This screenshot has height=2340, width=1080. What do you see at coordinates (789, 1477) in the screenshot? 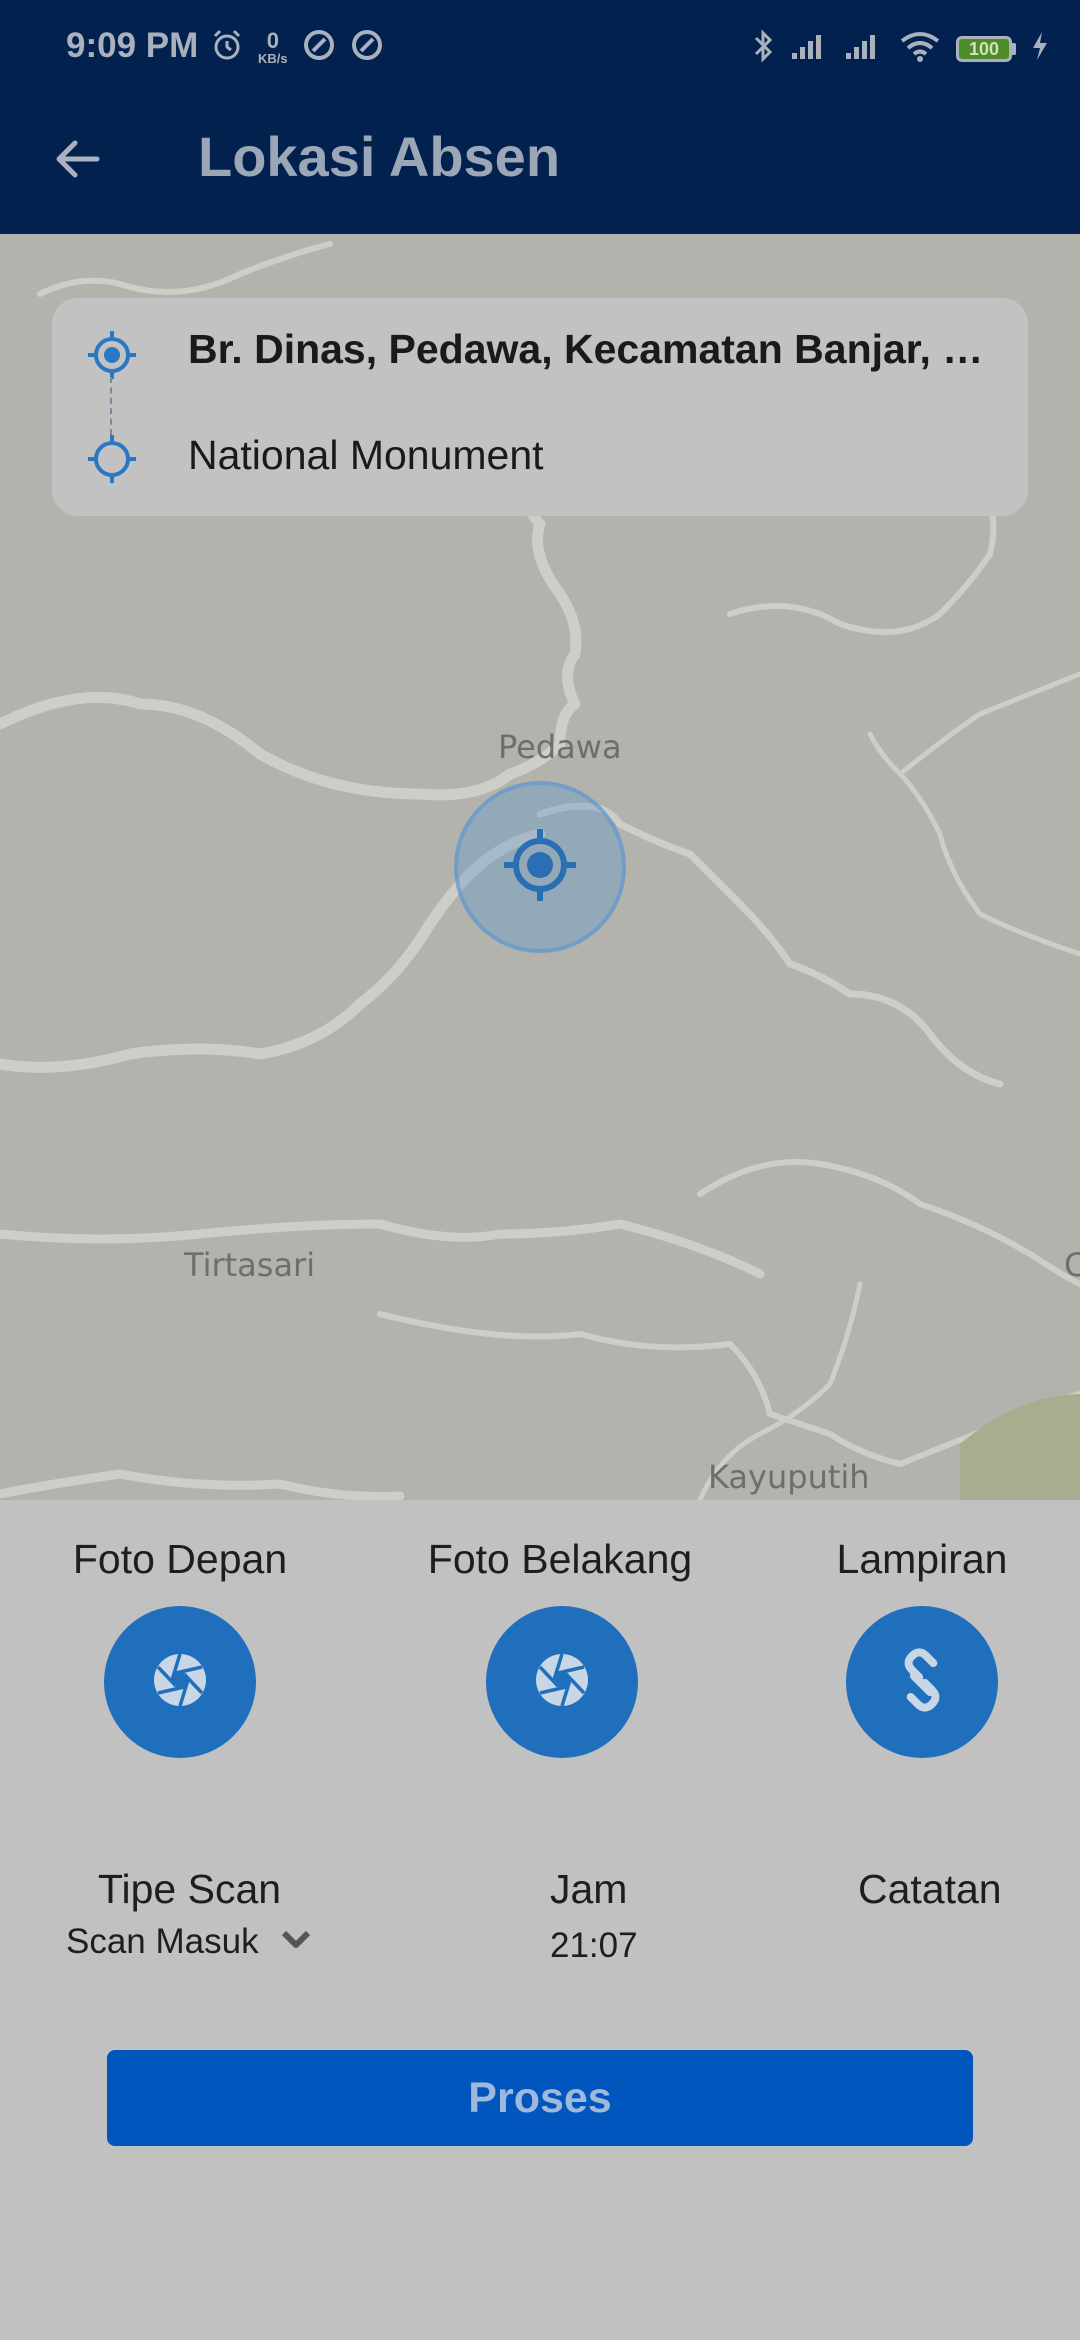
I see `map-label-kayuputih: Kayuputih` at bounding box center [789, 1477].